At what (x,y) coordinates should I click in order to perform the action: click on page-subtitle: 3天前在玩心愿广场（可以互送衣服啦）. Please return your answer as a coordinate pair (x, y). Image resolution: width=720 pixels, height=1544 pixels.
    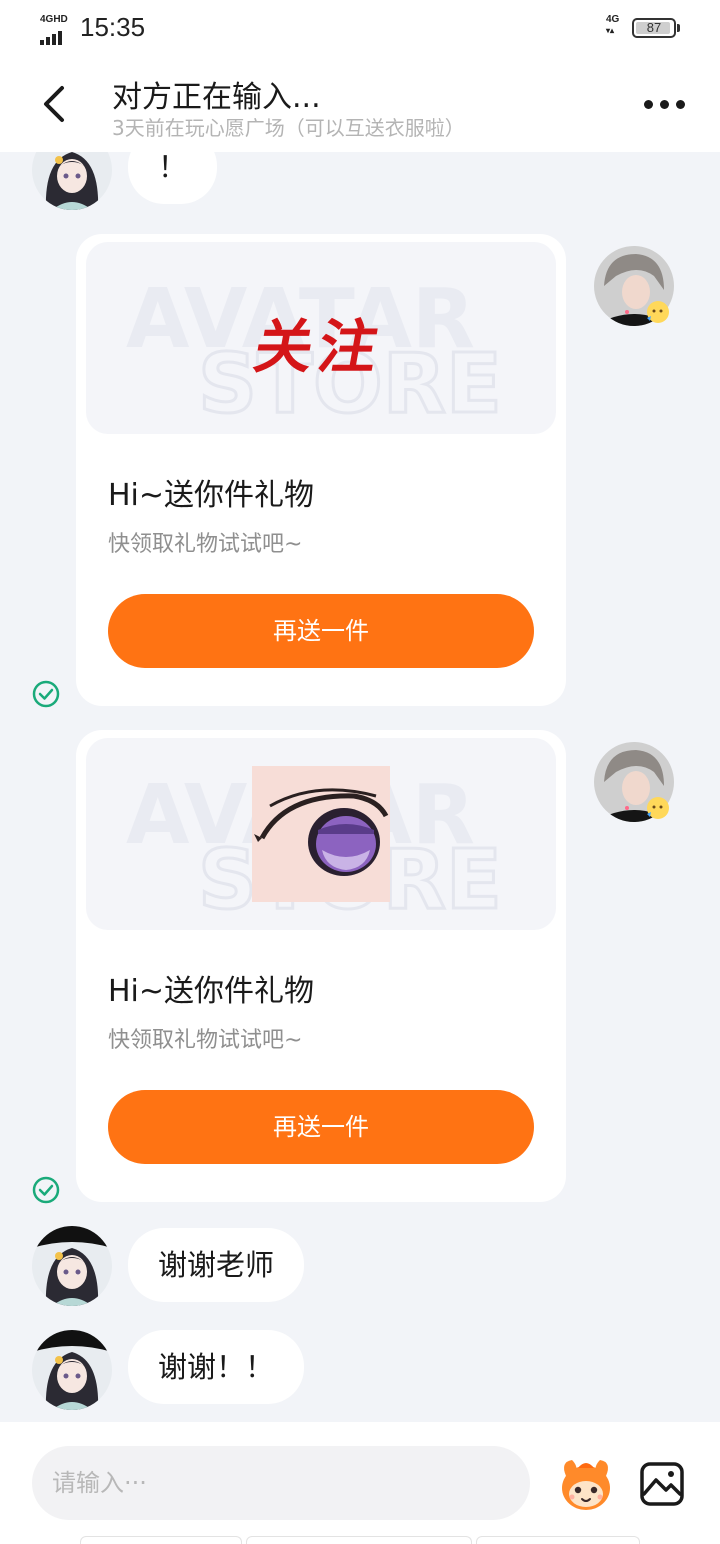
    Looking at the image, I should click on (288, 128).